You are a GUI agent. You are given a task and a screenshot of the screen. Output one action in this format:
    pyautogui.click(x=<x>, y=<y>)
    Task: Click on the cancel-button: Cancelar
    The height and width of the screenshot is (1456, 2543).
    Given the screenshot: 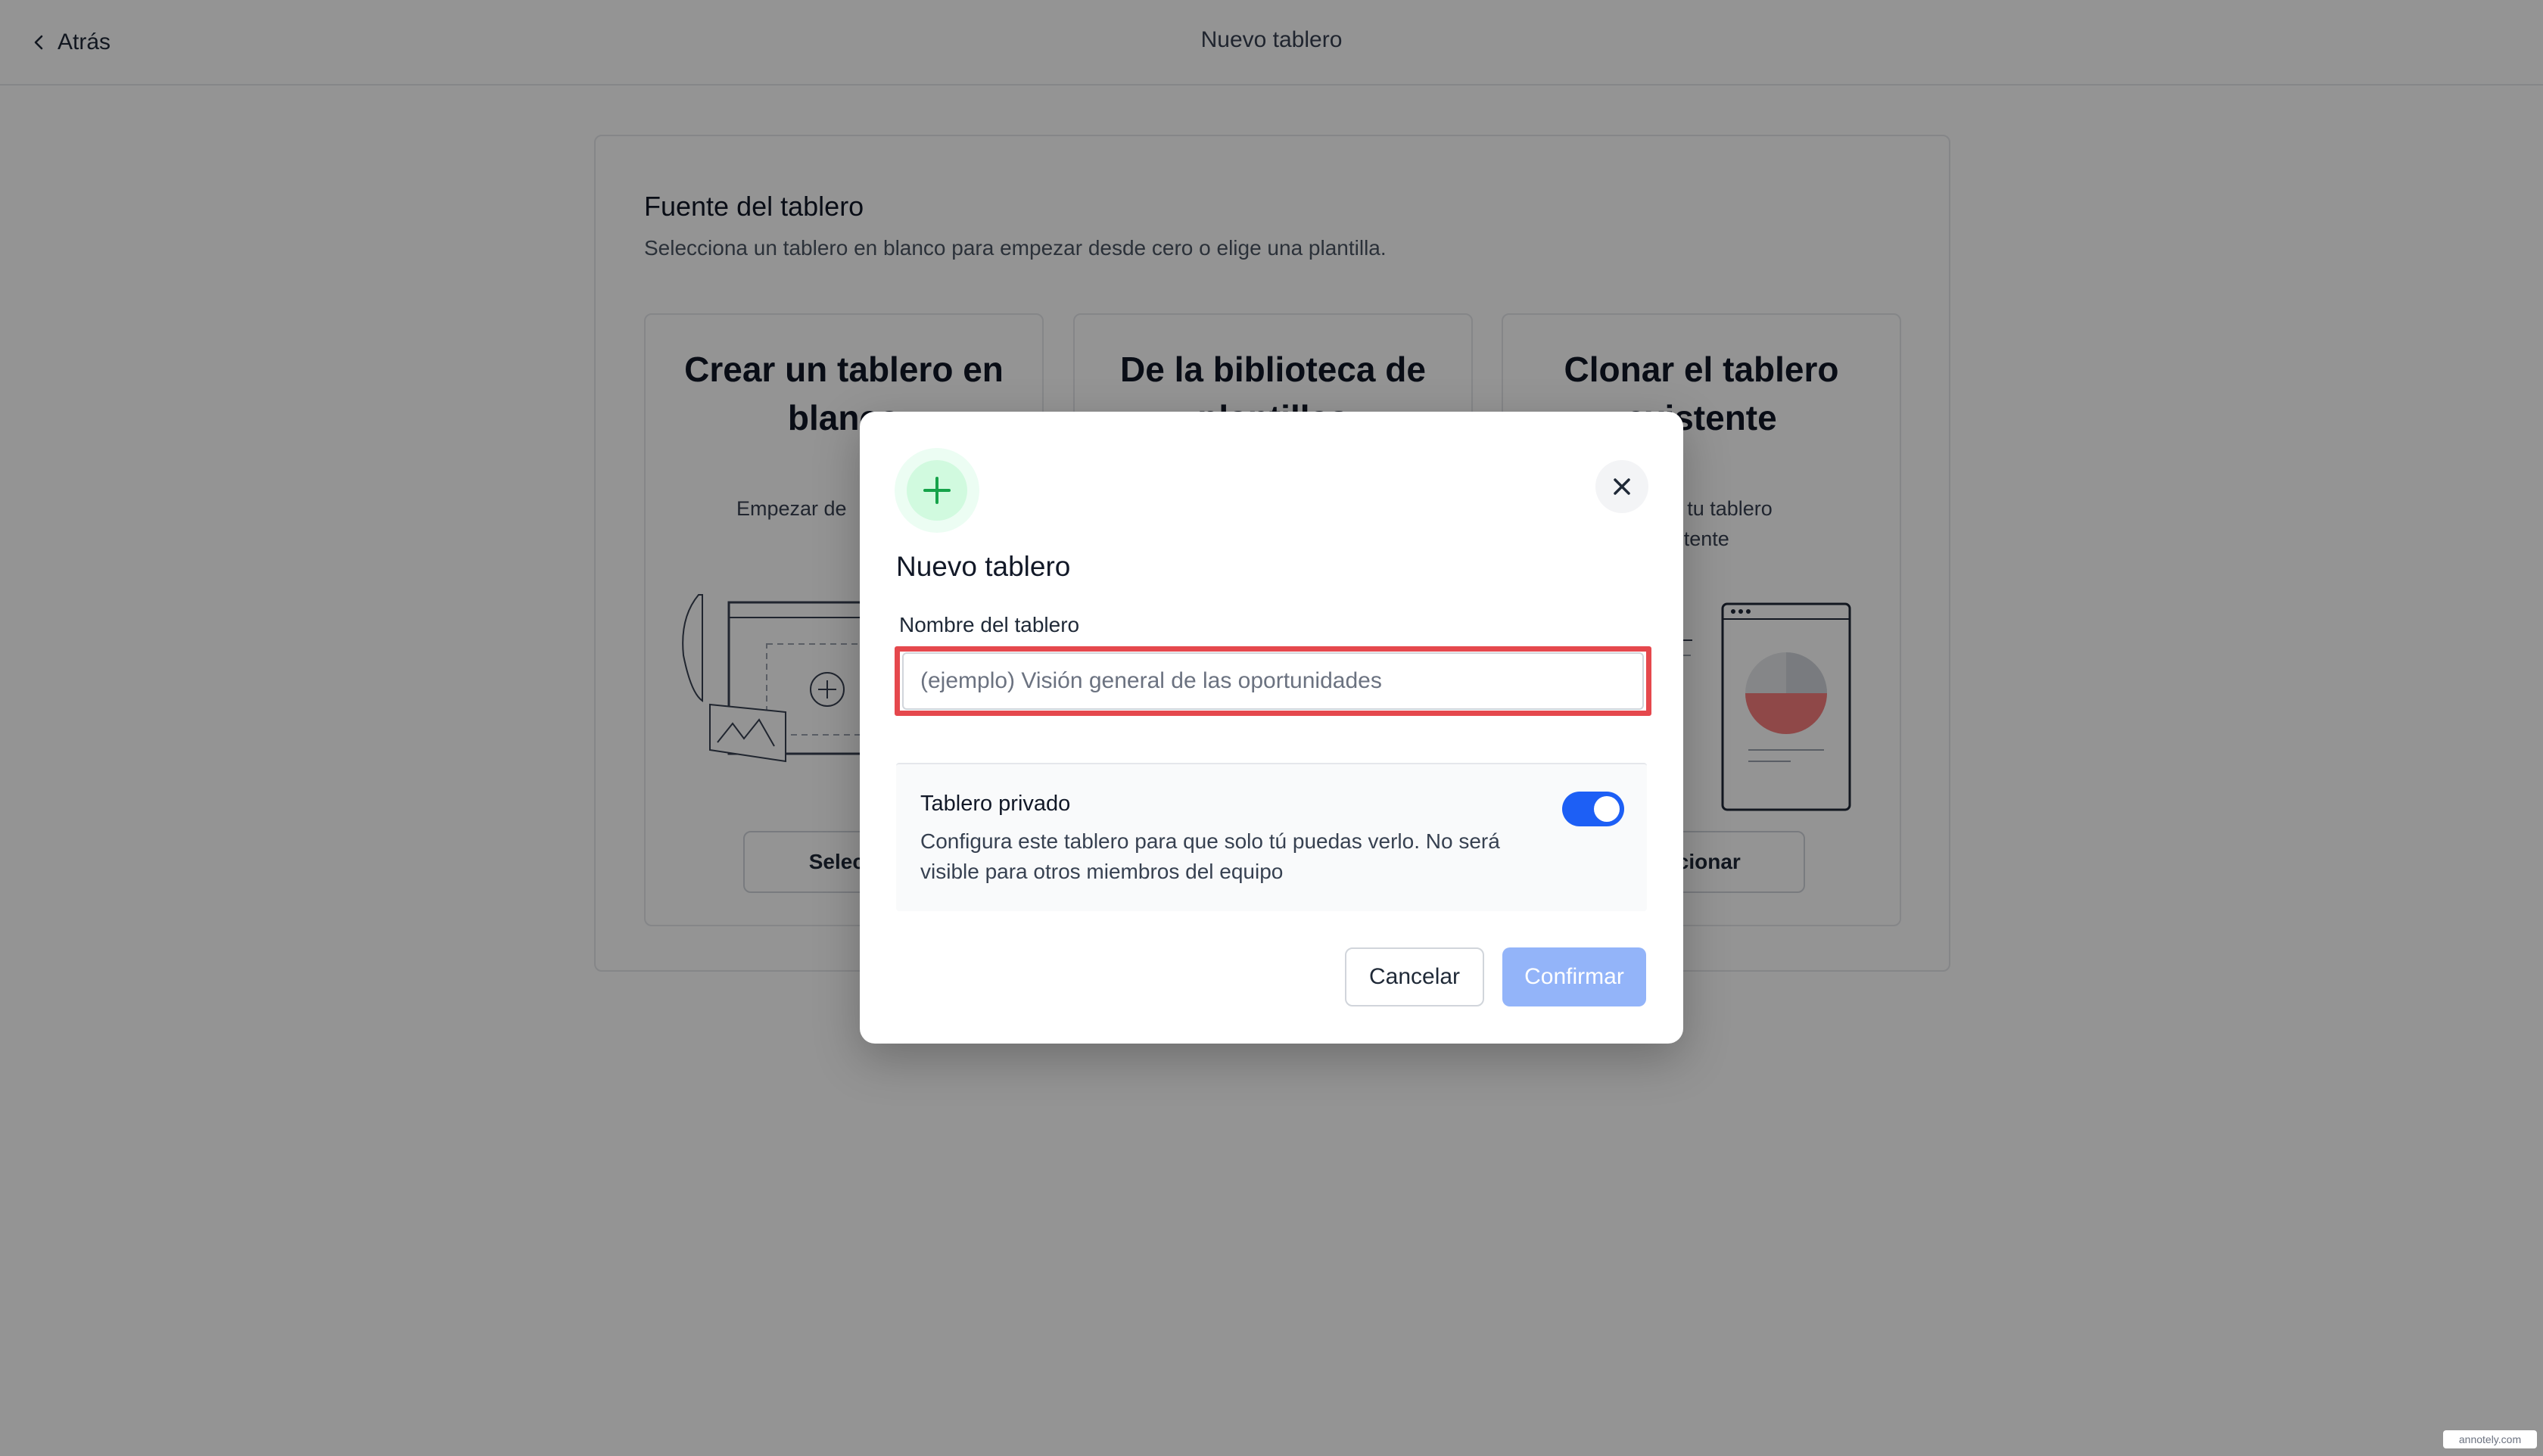 What is the action you would take?
    pyautogui.click(x=1414, y=976)
    